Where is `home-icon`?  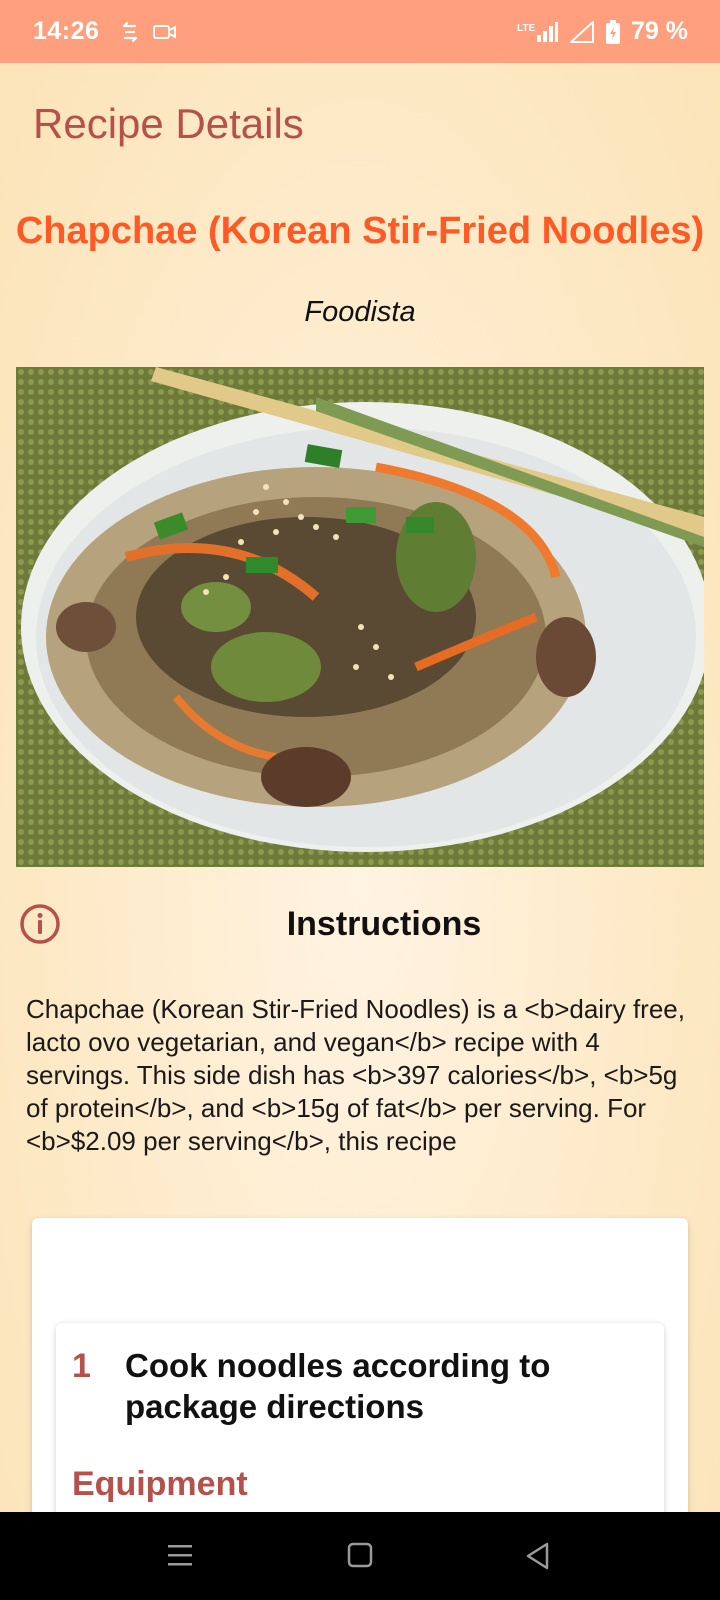
home-icon is located at coordinates (360, 1556).